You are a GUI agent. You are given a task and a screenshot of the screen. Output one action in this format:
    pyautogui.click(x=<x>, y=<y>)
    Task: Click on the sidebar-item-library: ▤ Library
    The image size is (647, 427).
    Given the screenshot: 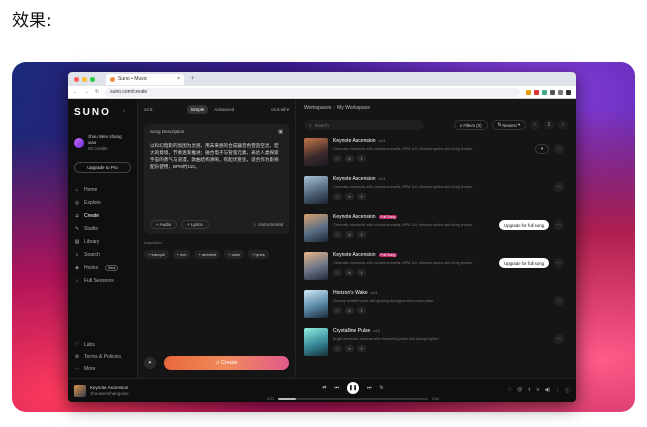 What is the action you would take?
    pyautogui.click(x=102, y=242)
    